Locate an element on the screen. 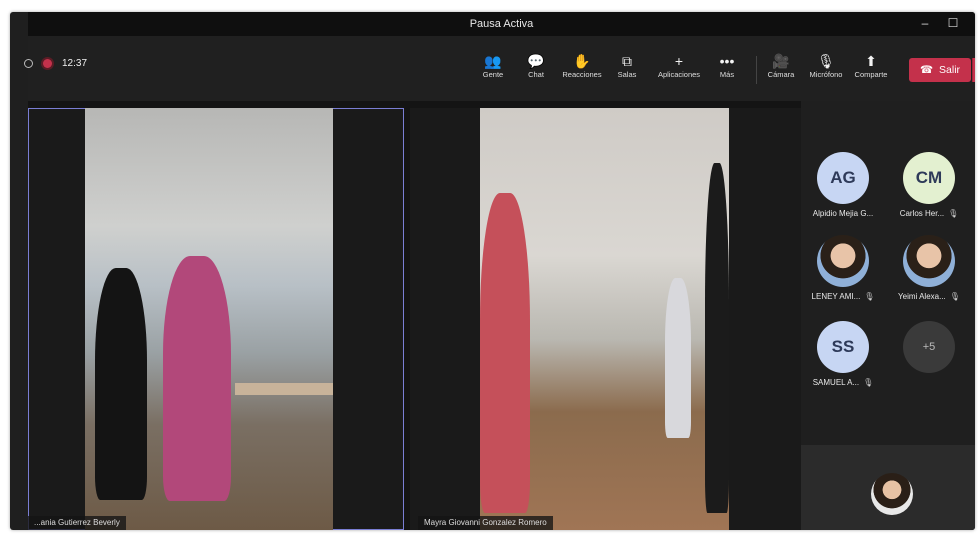 The image size is (978, 535). share-icon: ⬆ is located at coordinates (871, 61).